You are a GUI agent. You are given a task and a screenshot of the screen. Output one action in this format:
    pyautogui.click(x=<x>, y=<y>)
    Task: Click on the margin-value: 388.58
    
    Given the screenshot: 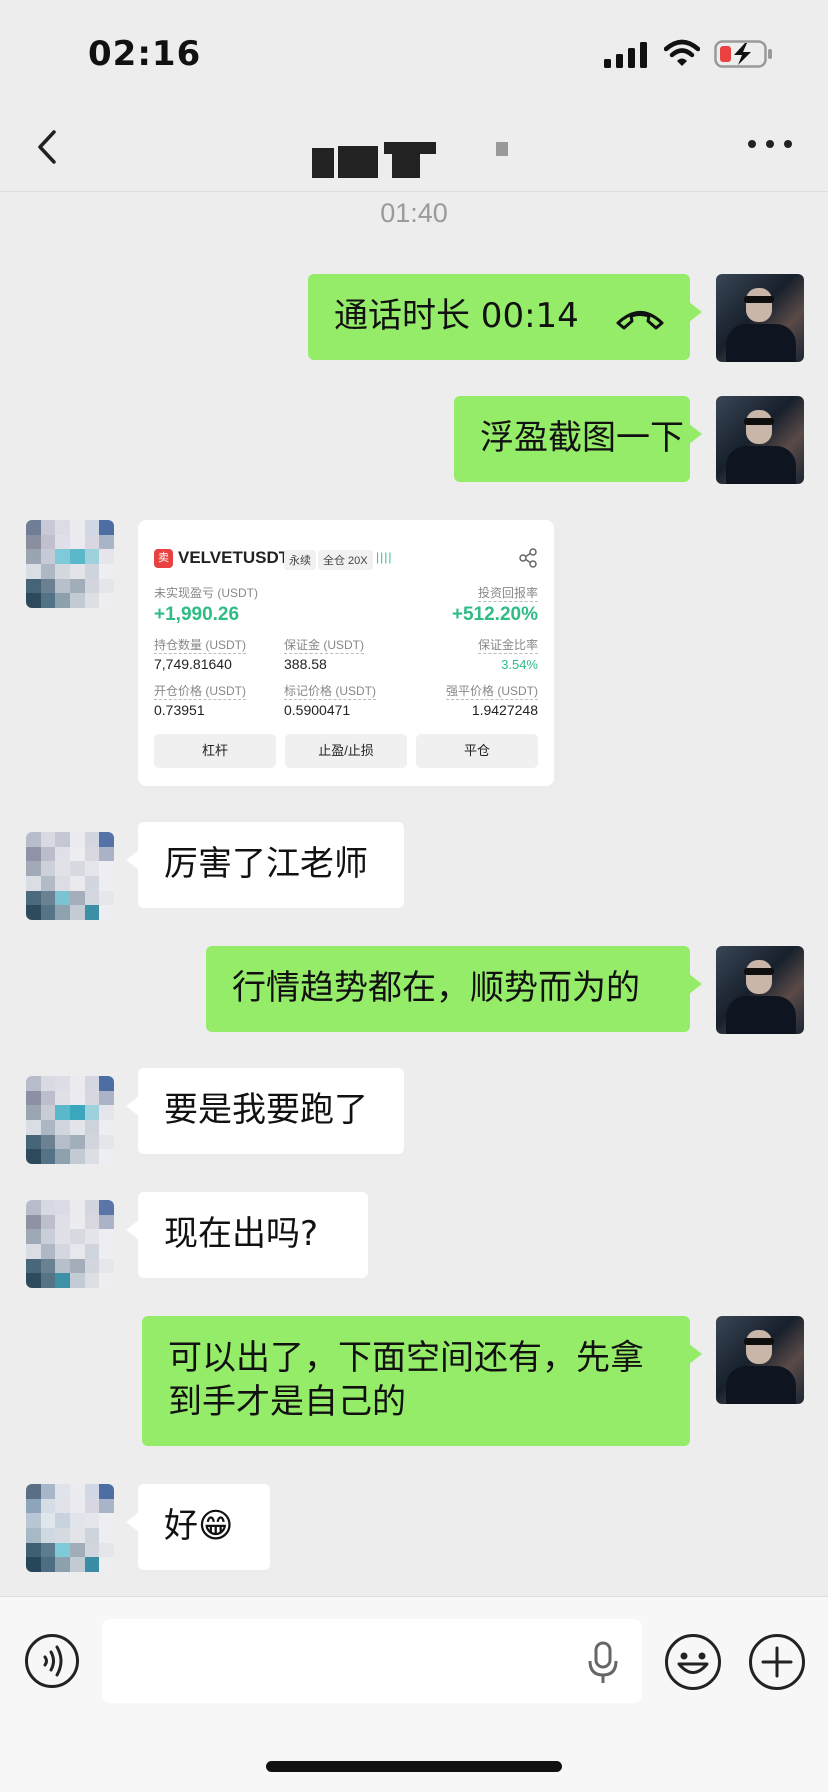 What is the action you would take?
    pyautogui.click(x=305, y=664)
    